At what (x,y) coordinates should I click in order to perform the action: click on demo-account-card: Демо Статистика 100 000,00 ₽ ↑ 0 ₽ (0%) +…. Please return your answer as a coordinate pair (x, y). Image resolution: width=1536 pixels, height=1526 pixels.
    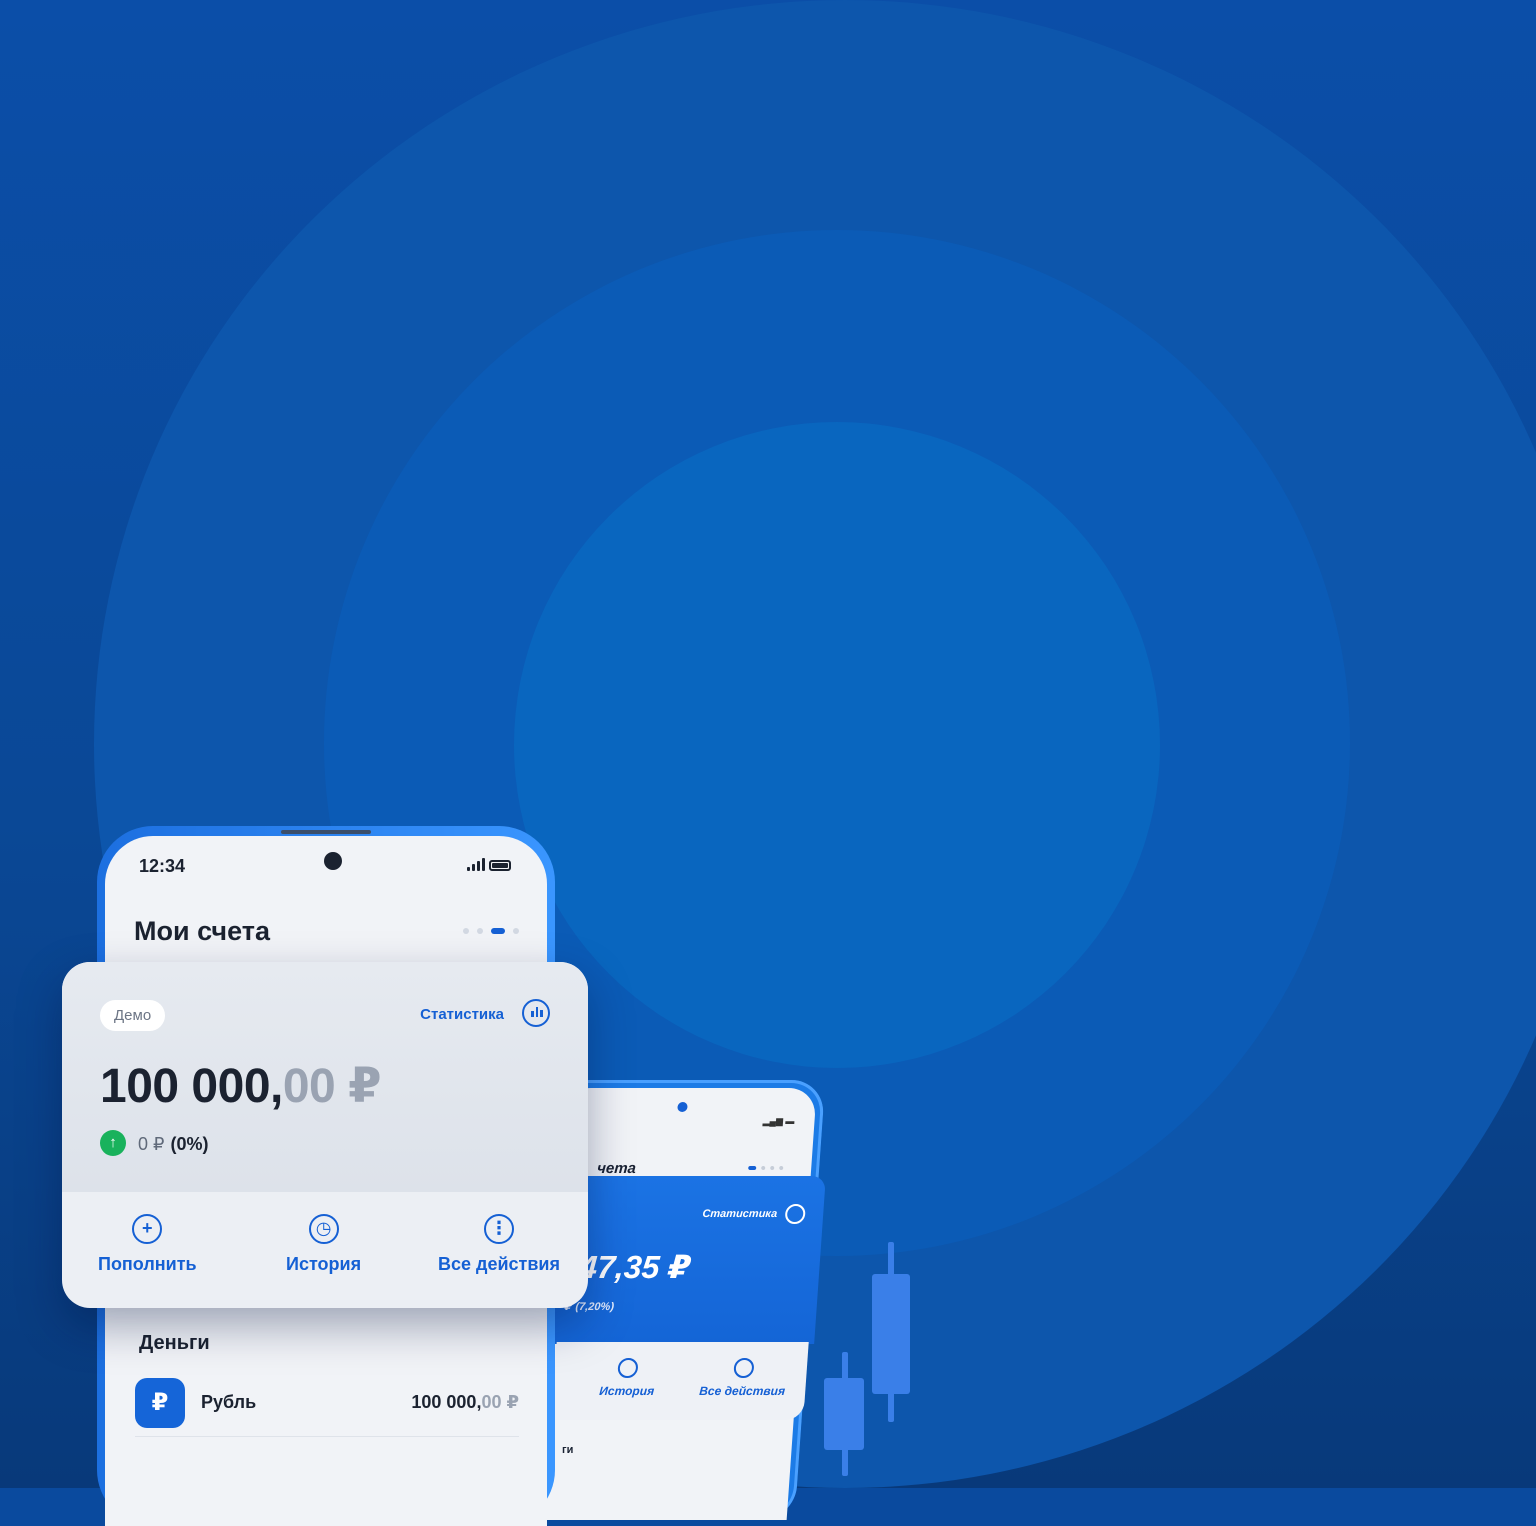
    Looking at the image, I should click on (325, 1135).